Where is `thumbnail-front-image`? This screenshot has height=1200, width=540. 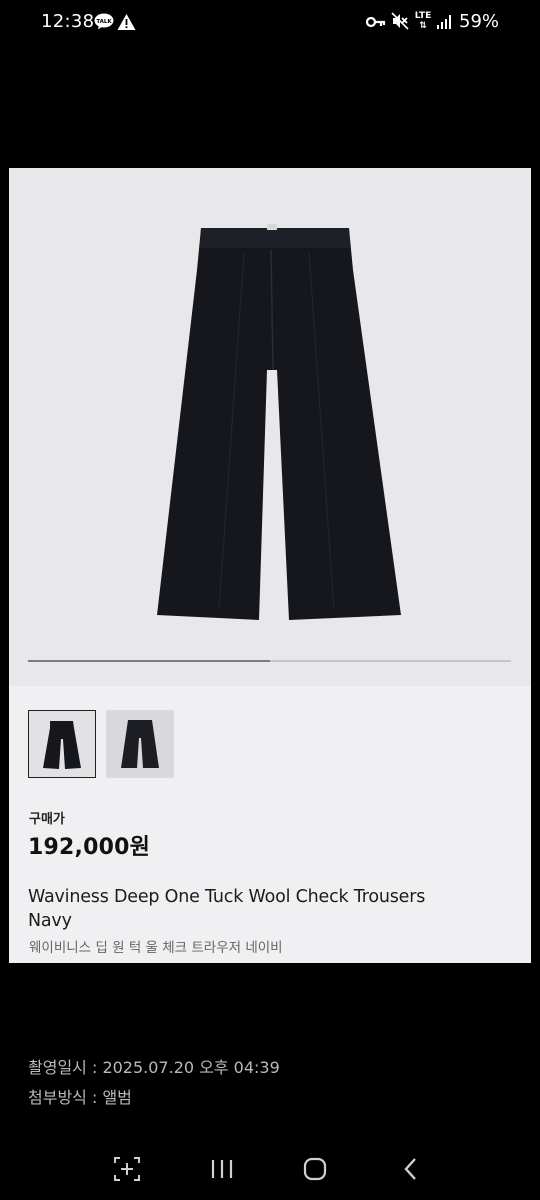 thumbnail-front-image is located at coordinates (62, 745).